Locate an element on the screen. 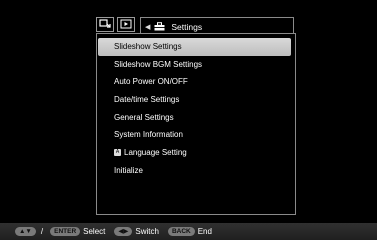  play-icon is located at coordinates (126, 24).